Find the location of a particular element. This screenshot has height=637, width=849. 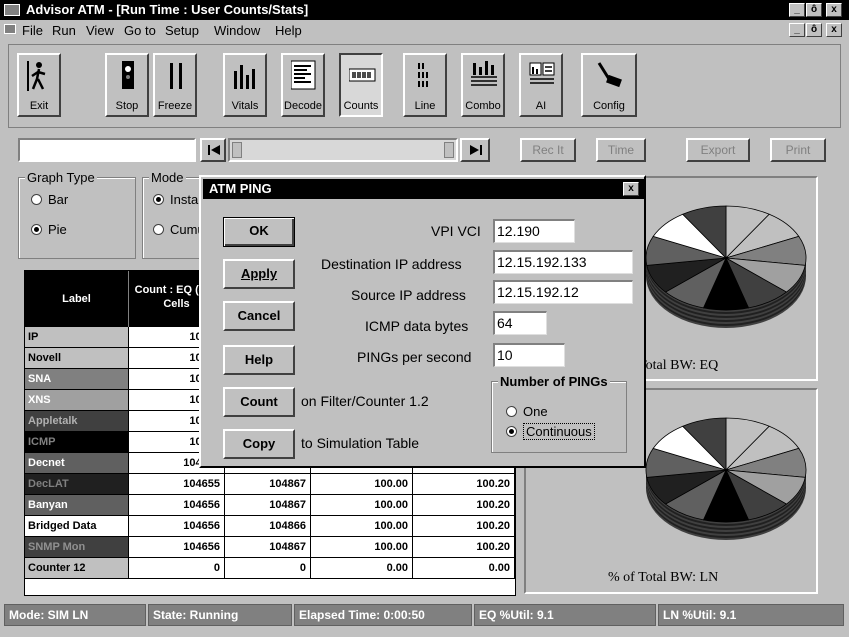

rec-it-button: Rec It is located at coordinates (548, 150).